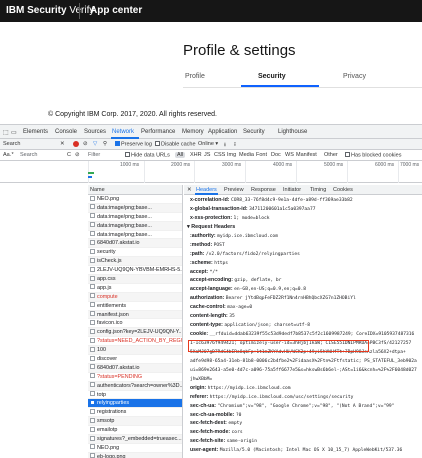  Describe the element at coordinates (231, 155) in the screenshot. I see `filter-type-img: Img` at that location.